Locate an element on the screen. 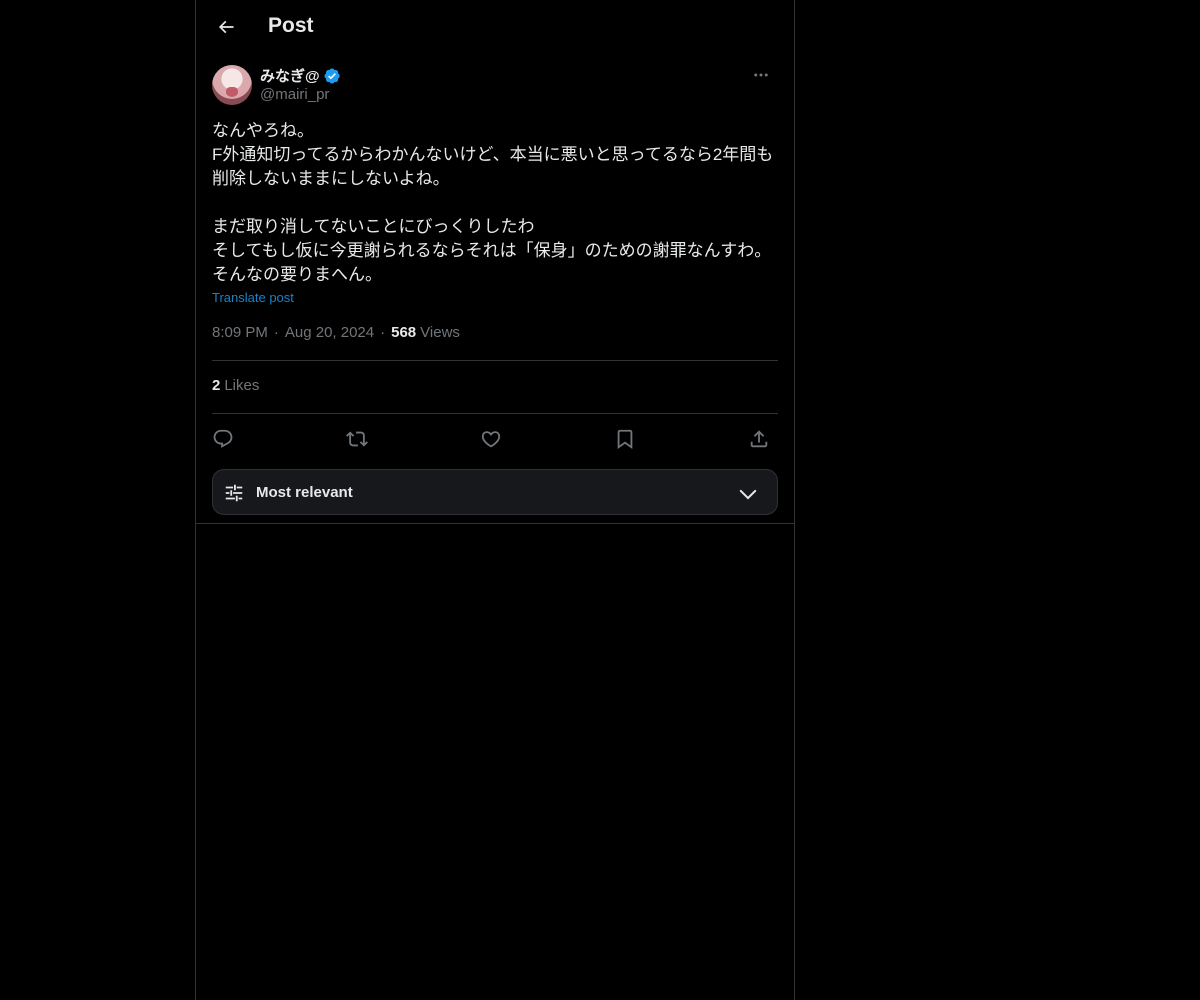 The image size is (1200, 1000). translate-post-link: Translate post is located at coordinates (253, 297).